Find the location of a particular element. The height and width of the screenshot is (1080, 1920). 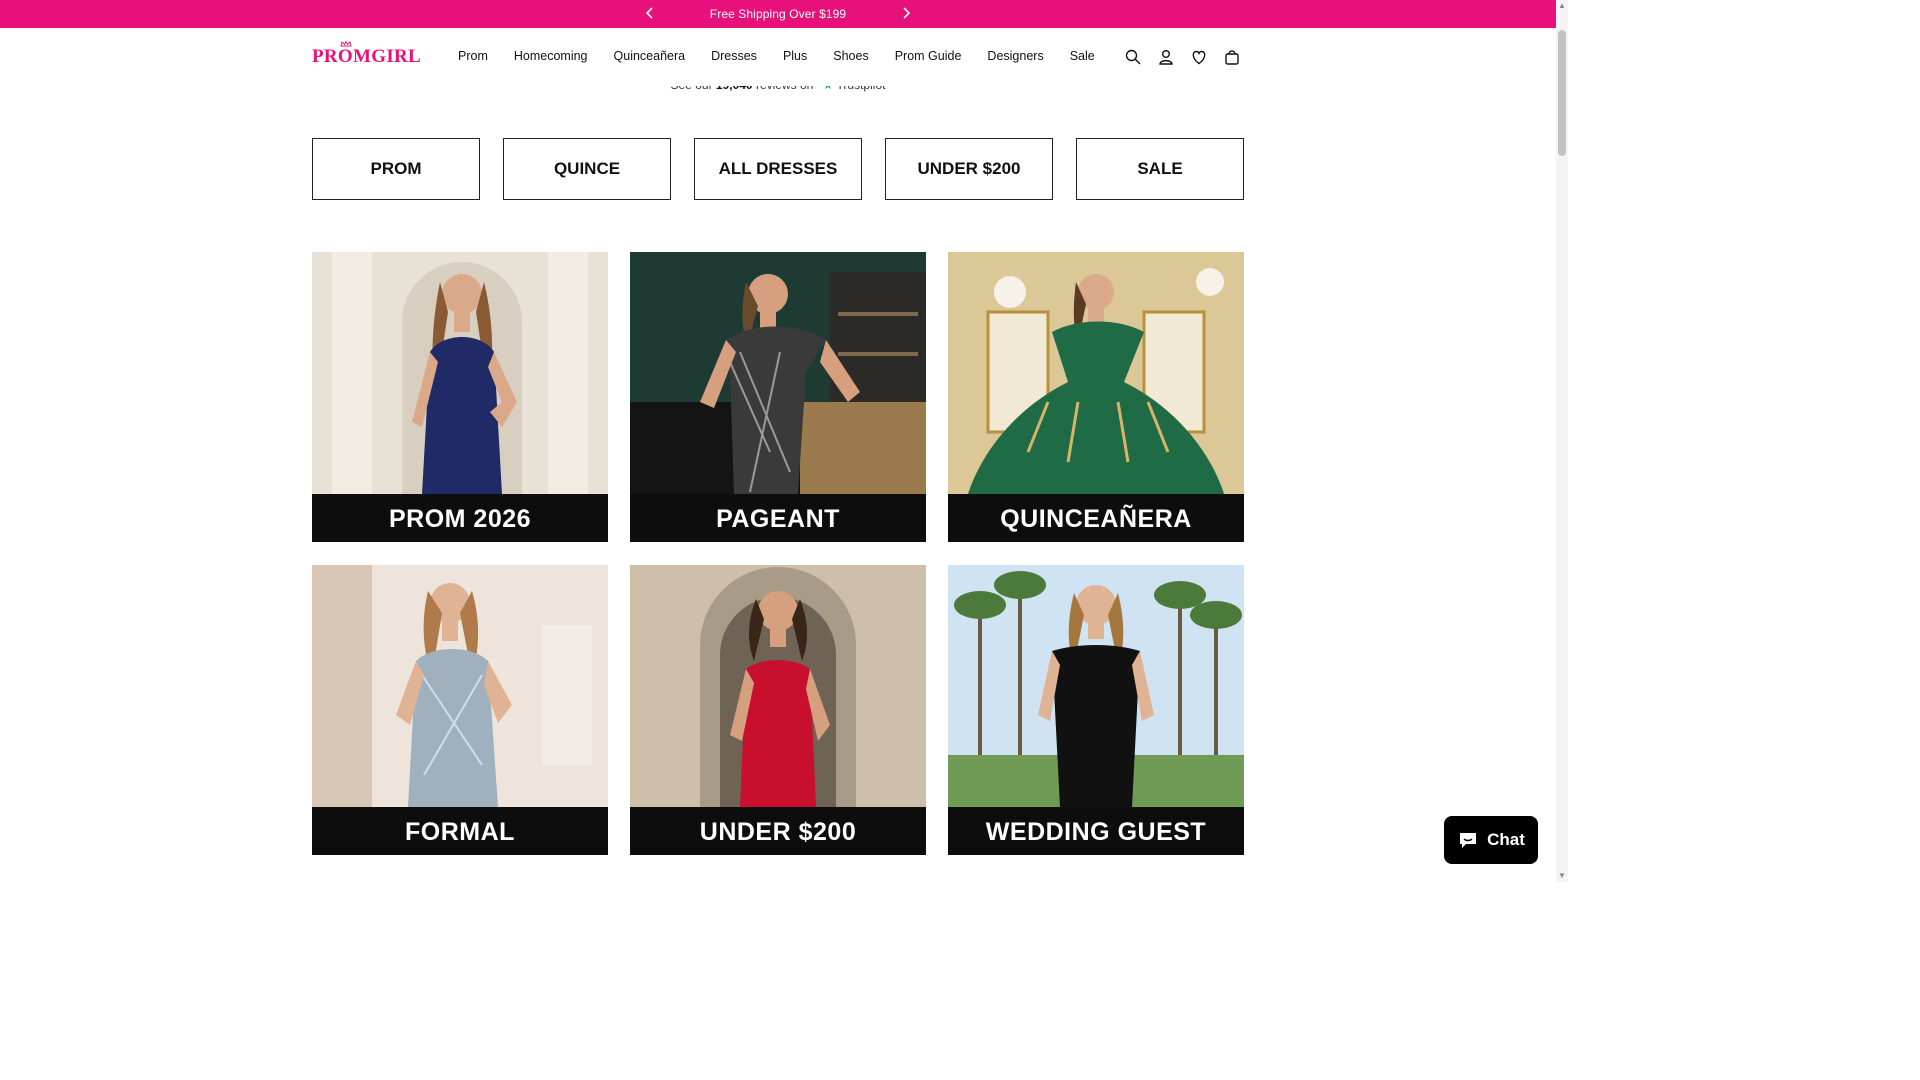

wishlist-icon is located at coordinates (1199, 57).